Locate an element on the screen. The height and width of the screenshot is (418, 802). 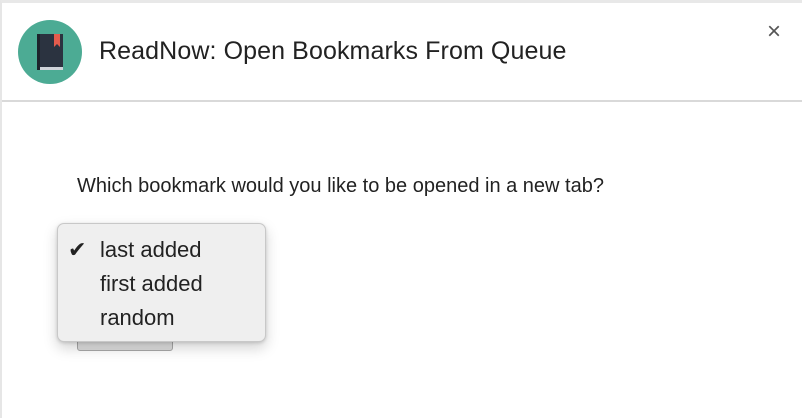
bookmark-order-dropdown: ✔ last added first added random is located at coordinates (161, 282).